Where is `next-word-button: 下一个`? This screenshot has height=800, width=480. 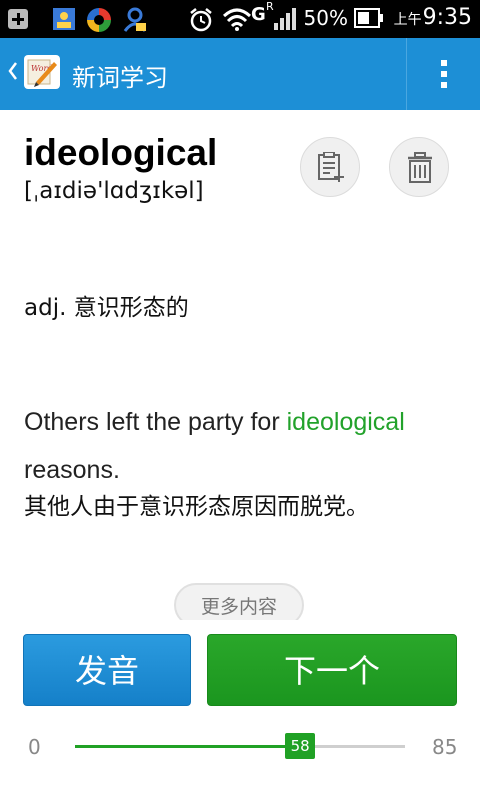
next-word-button: 下一个 is located at coordinates (332, 670).